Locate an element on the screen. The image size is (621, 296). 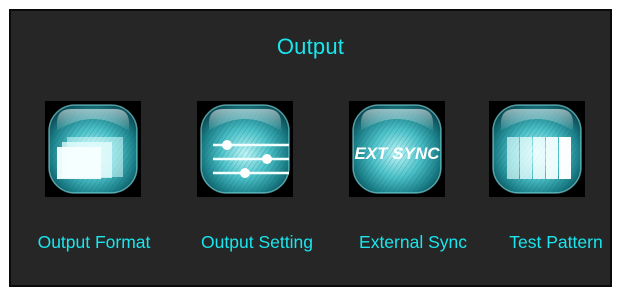
page-title: Output is located at coordinates (310, 46).